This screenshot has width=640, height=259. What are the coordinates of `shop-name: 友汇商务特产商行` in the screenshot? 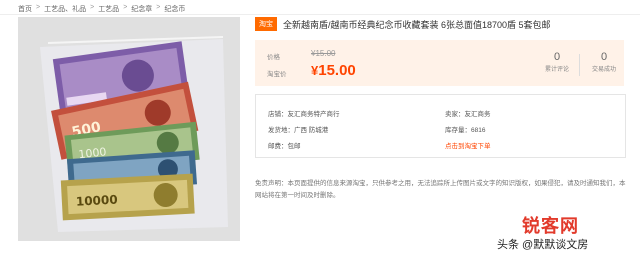 It's located at (314, 114).